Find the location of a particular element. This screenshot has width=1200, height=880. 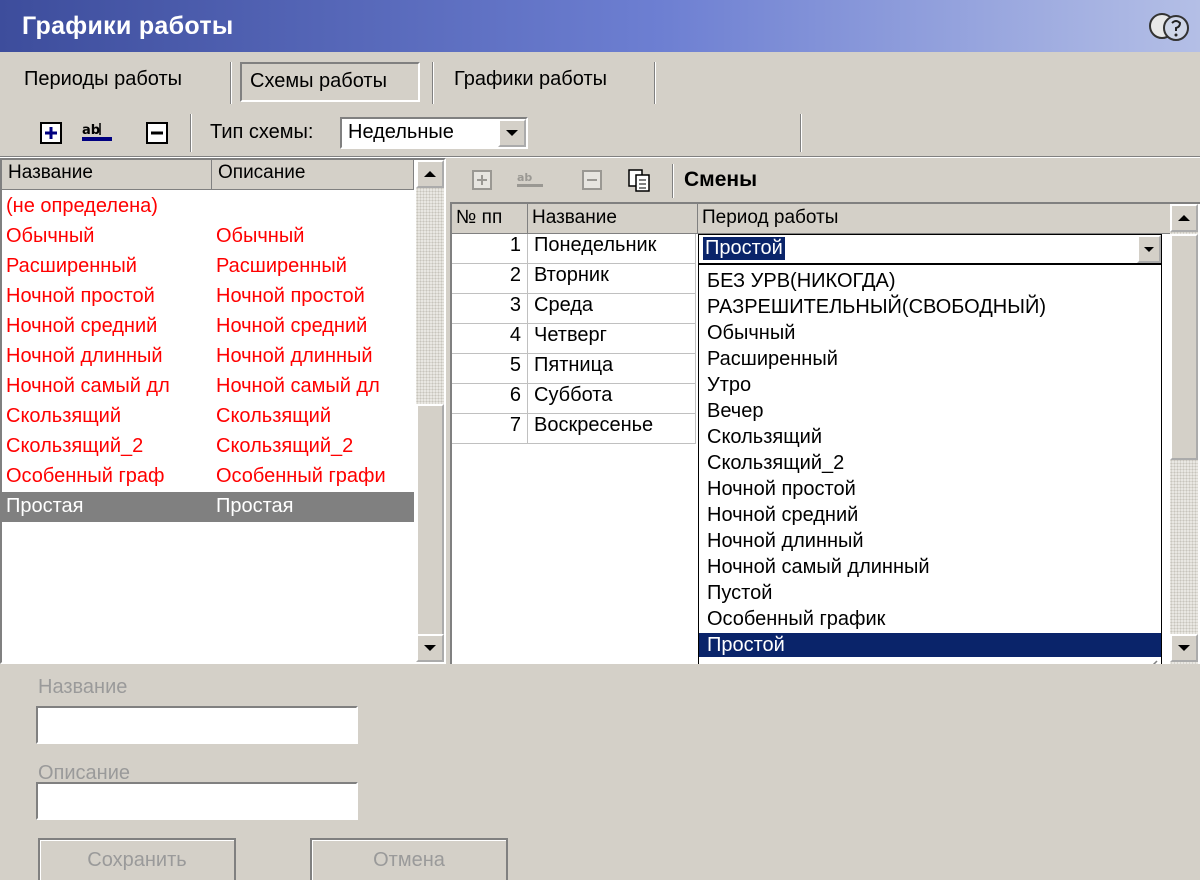

column-header-number: № пп is located at coordinates (490, 219).